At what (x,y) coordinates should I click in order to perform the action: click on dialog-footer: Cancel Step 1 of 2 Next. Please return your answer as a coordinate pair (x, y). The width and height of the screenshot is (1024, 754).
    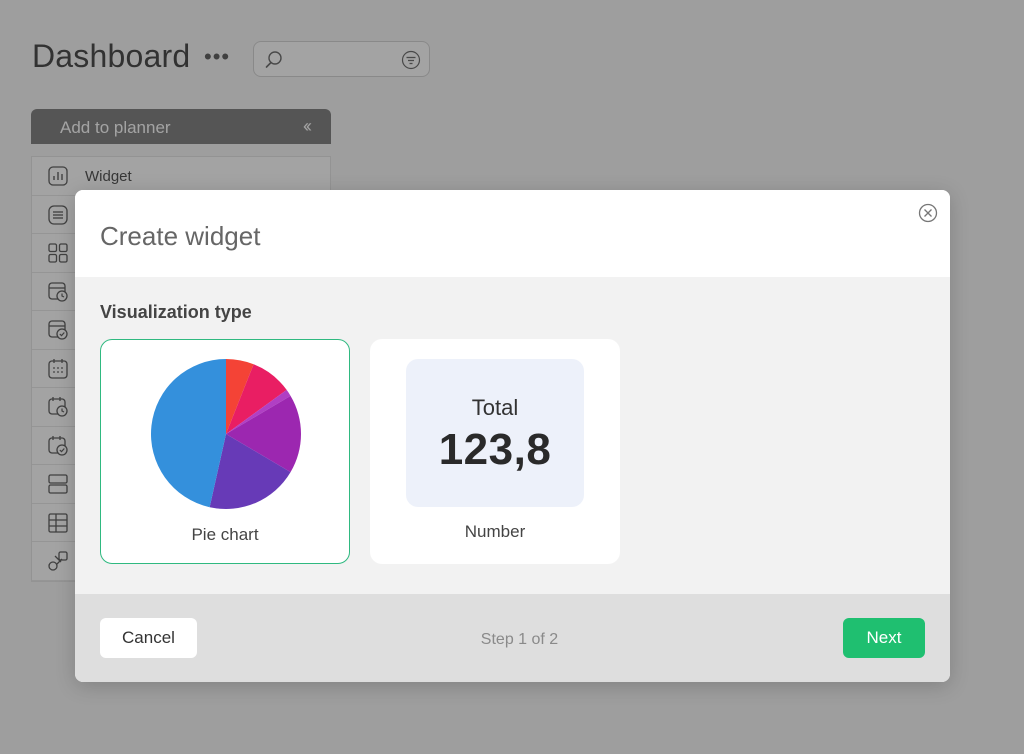
    Looking at the image, I should click on (512, 638).